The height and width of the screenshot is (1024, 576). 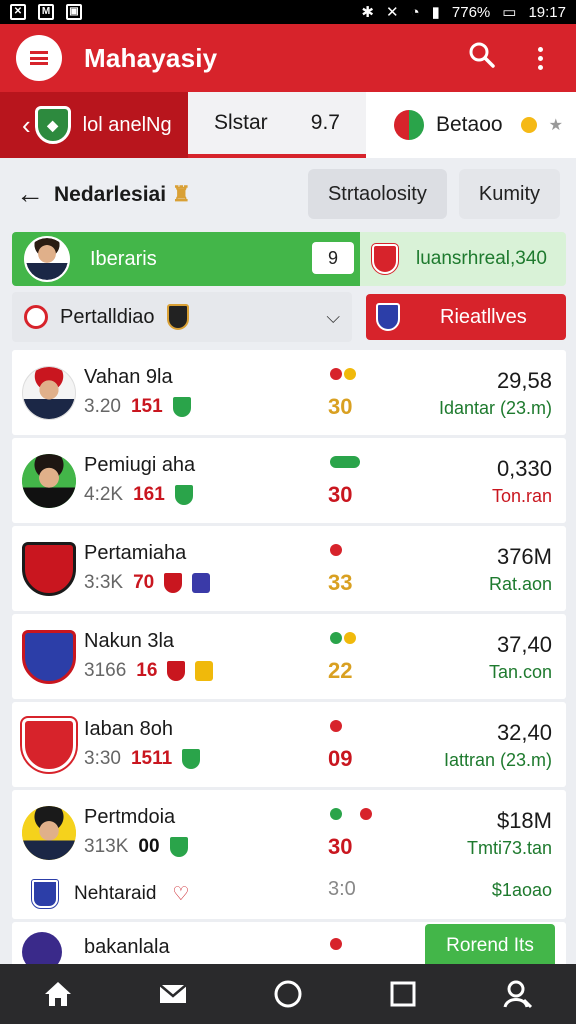 I want to click on player-score: 33, so click(x=340, y=582).